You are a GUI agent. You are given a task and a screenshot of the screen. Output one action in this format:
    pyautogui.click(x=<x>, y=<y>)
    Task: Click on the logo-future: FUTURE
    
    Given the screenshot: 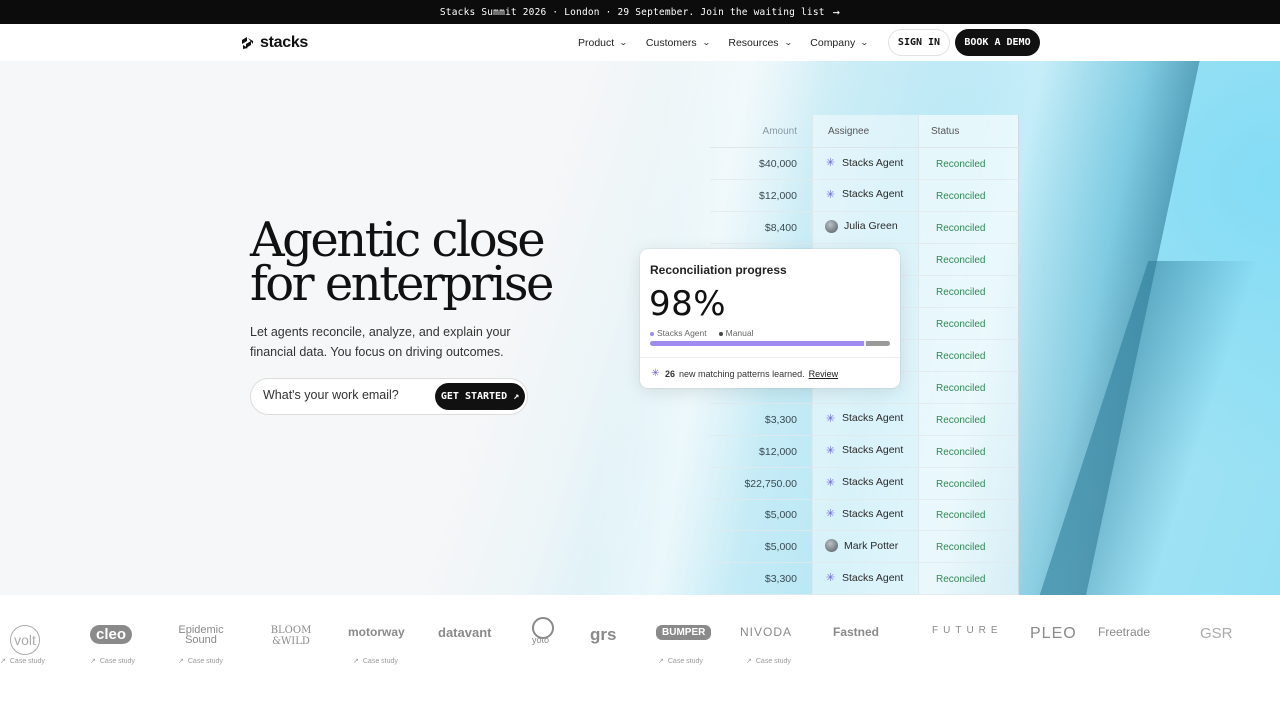 What is the action you would take?
    pyautogui.click(x=967, y=630)
    